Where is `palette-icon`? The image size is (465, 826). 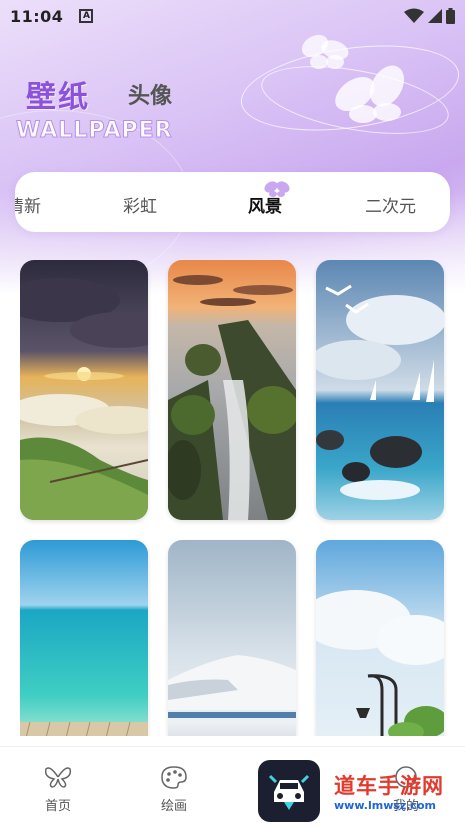 palette-icon is located at coordinates (174, 777).